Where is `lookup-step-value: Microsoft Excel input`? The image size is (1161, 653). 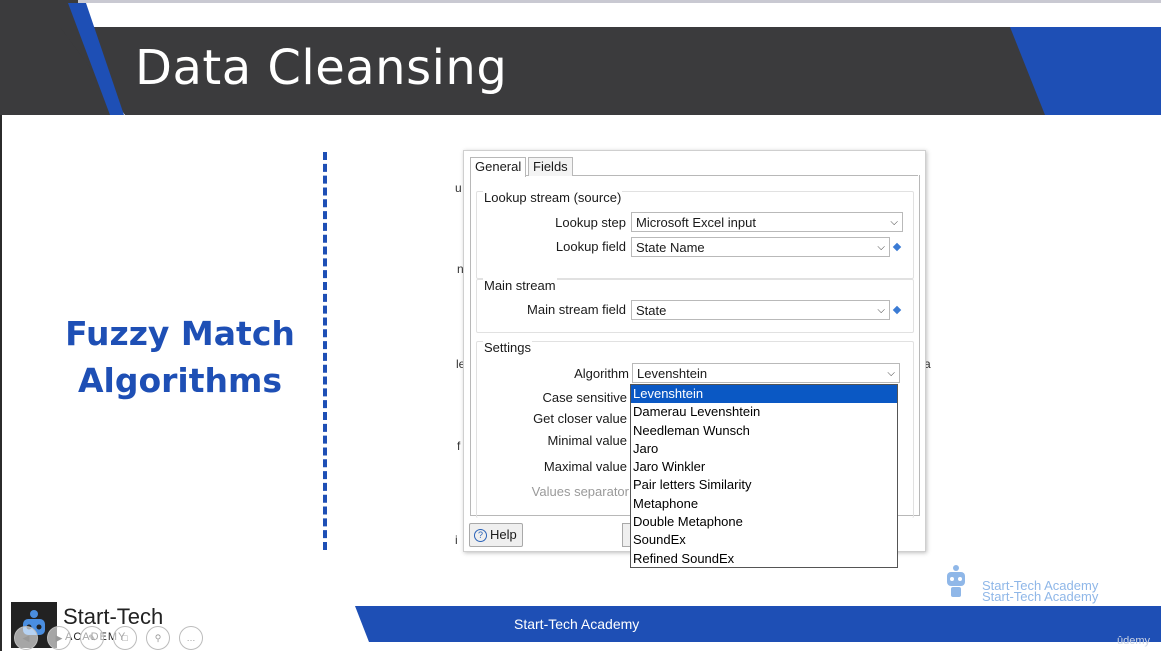 lookup-step-value: Microsoft Excel input is located at coordinates (696, 222).